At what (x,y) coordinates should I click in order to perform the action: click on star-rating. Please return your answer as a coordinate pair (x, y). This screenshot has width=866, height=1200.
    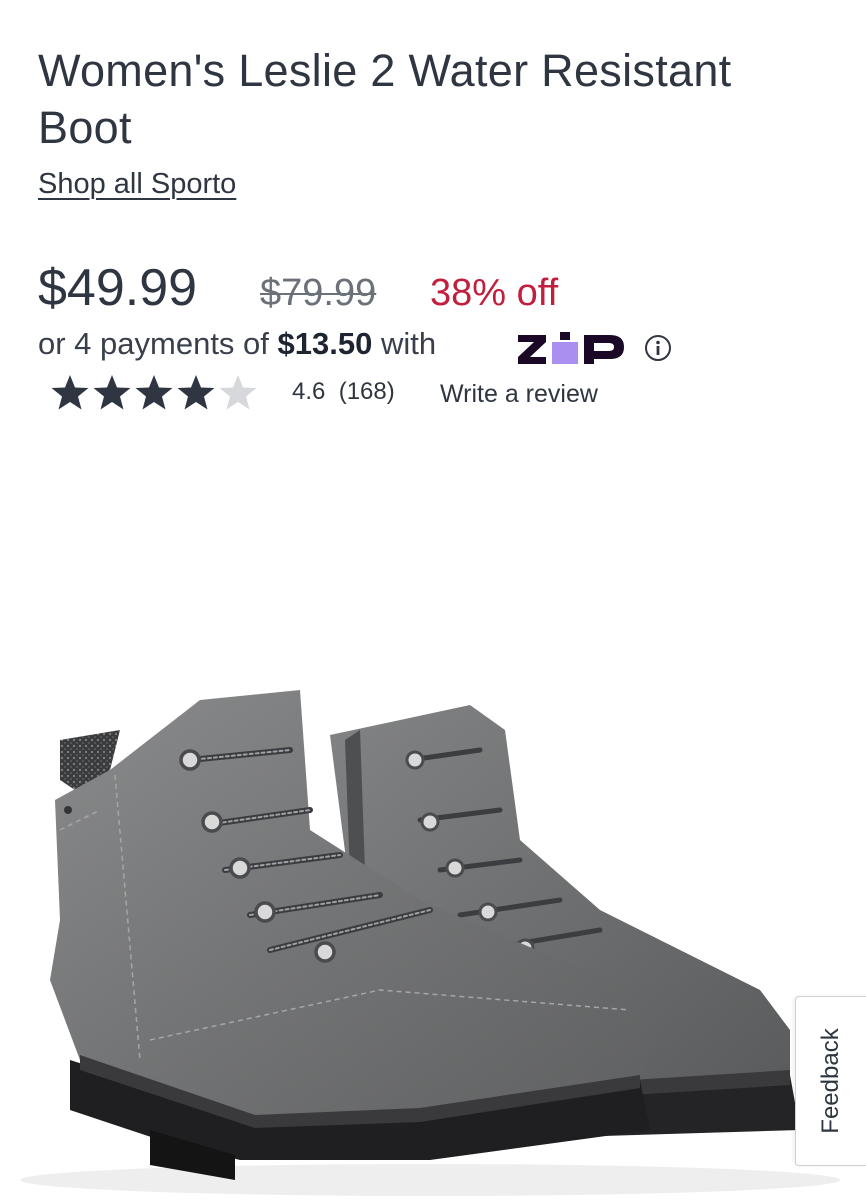
    Looking at the image, I should click on (154, 392).